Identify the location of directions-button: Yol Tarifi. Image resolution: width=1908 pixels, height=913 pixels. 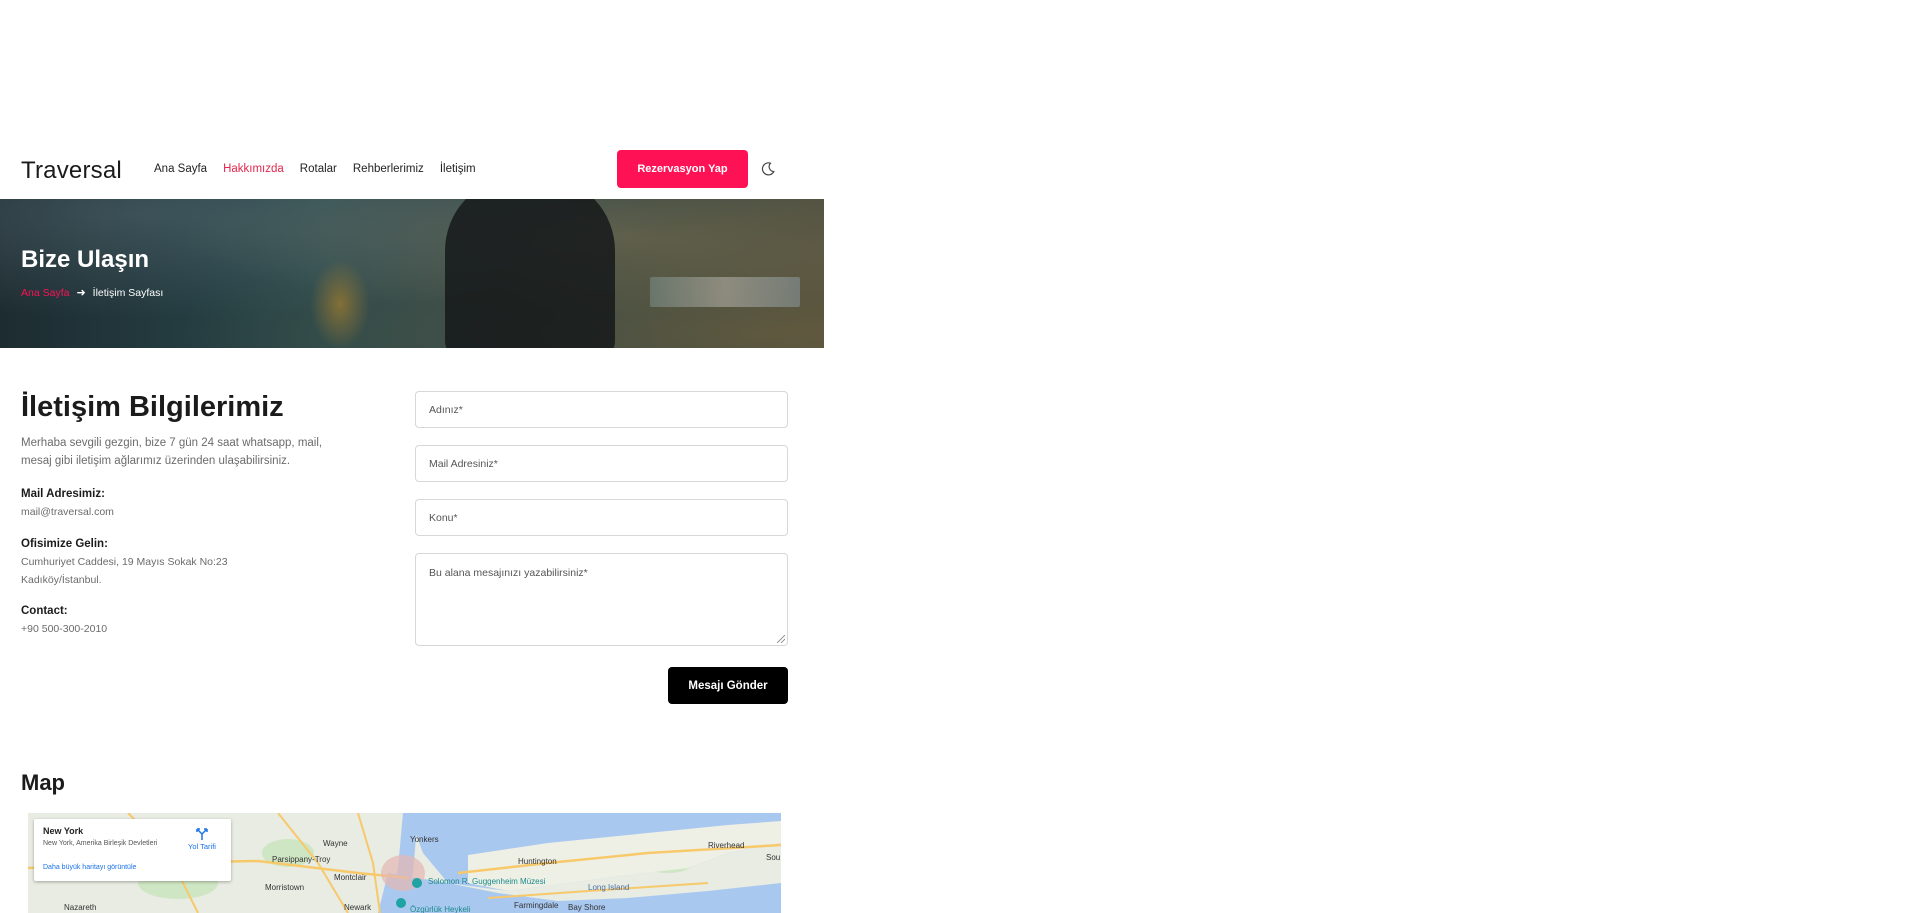
(202, 839).